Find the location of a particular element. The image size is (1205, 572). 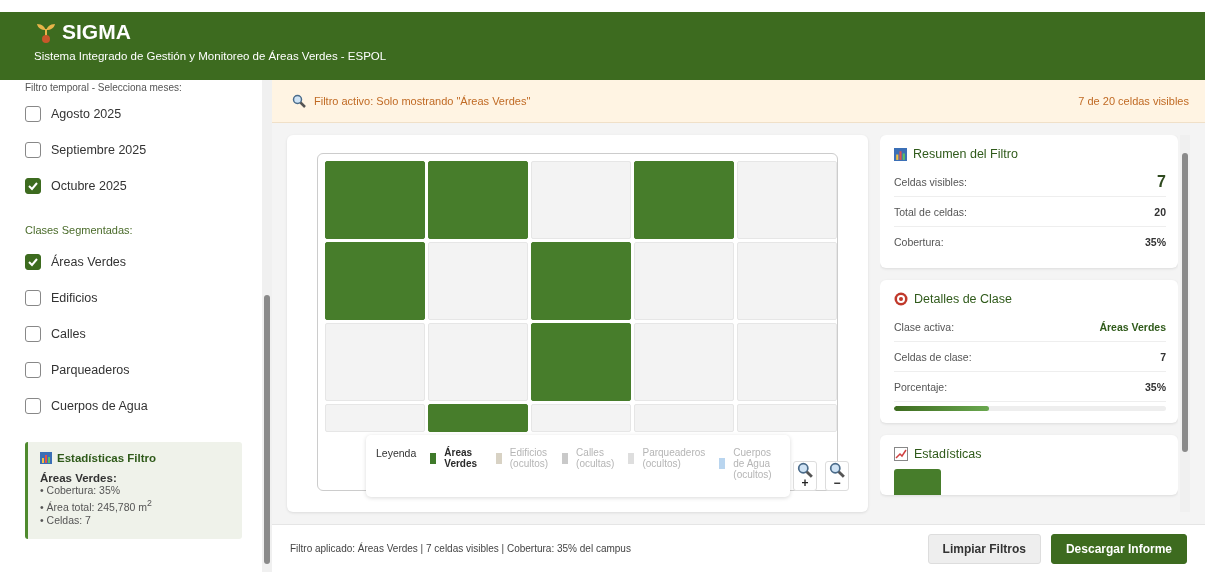

stats-title: Estadísticas Filtro is located at coordinates (107, 458).